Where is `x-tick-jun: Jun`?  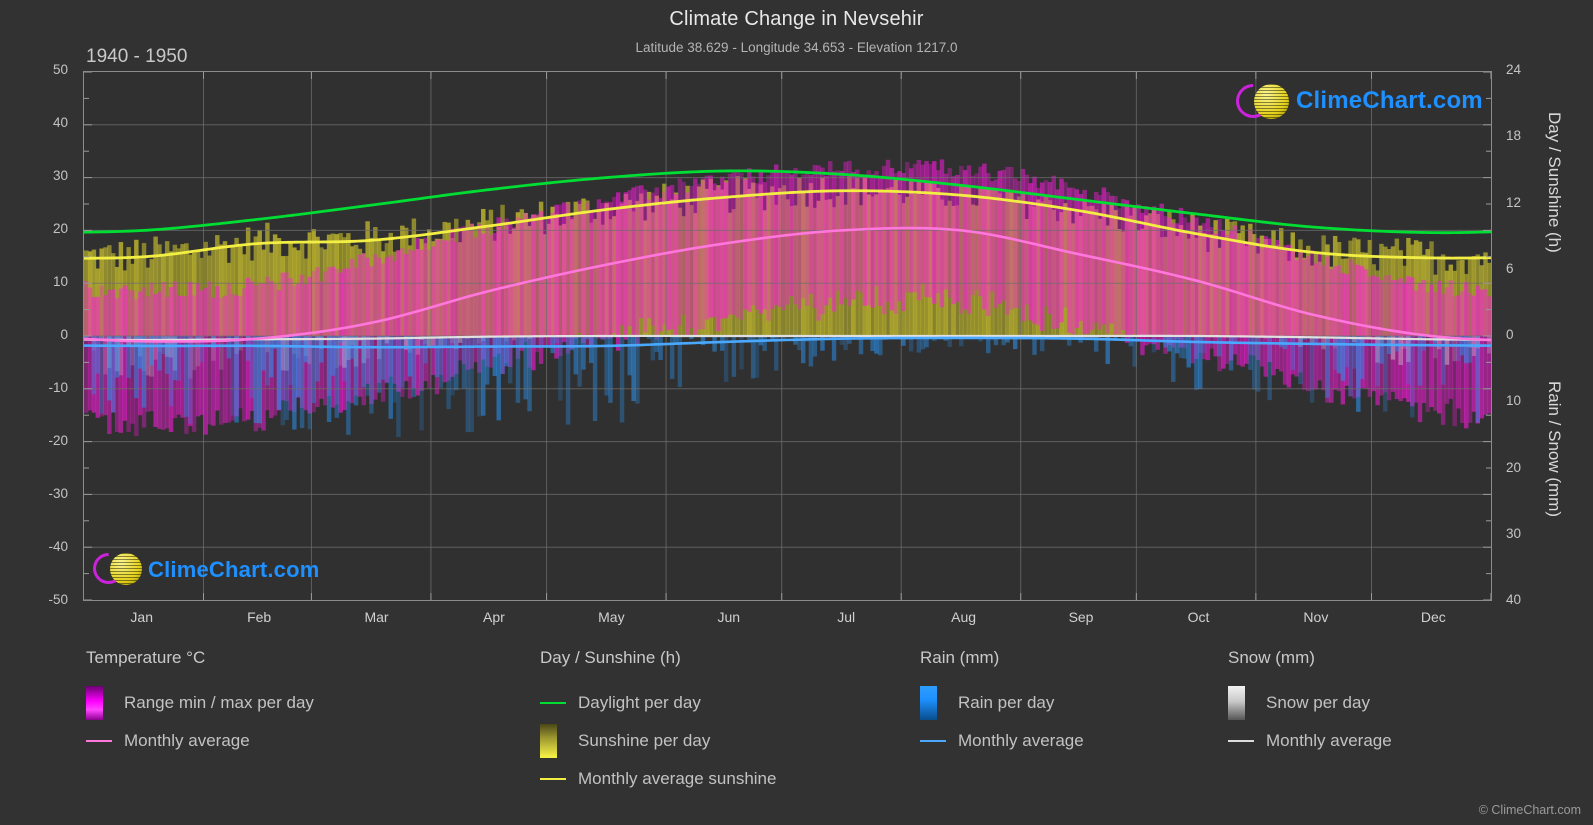
x-tick-jun: Jun is located at coordinates (729, 617).